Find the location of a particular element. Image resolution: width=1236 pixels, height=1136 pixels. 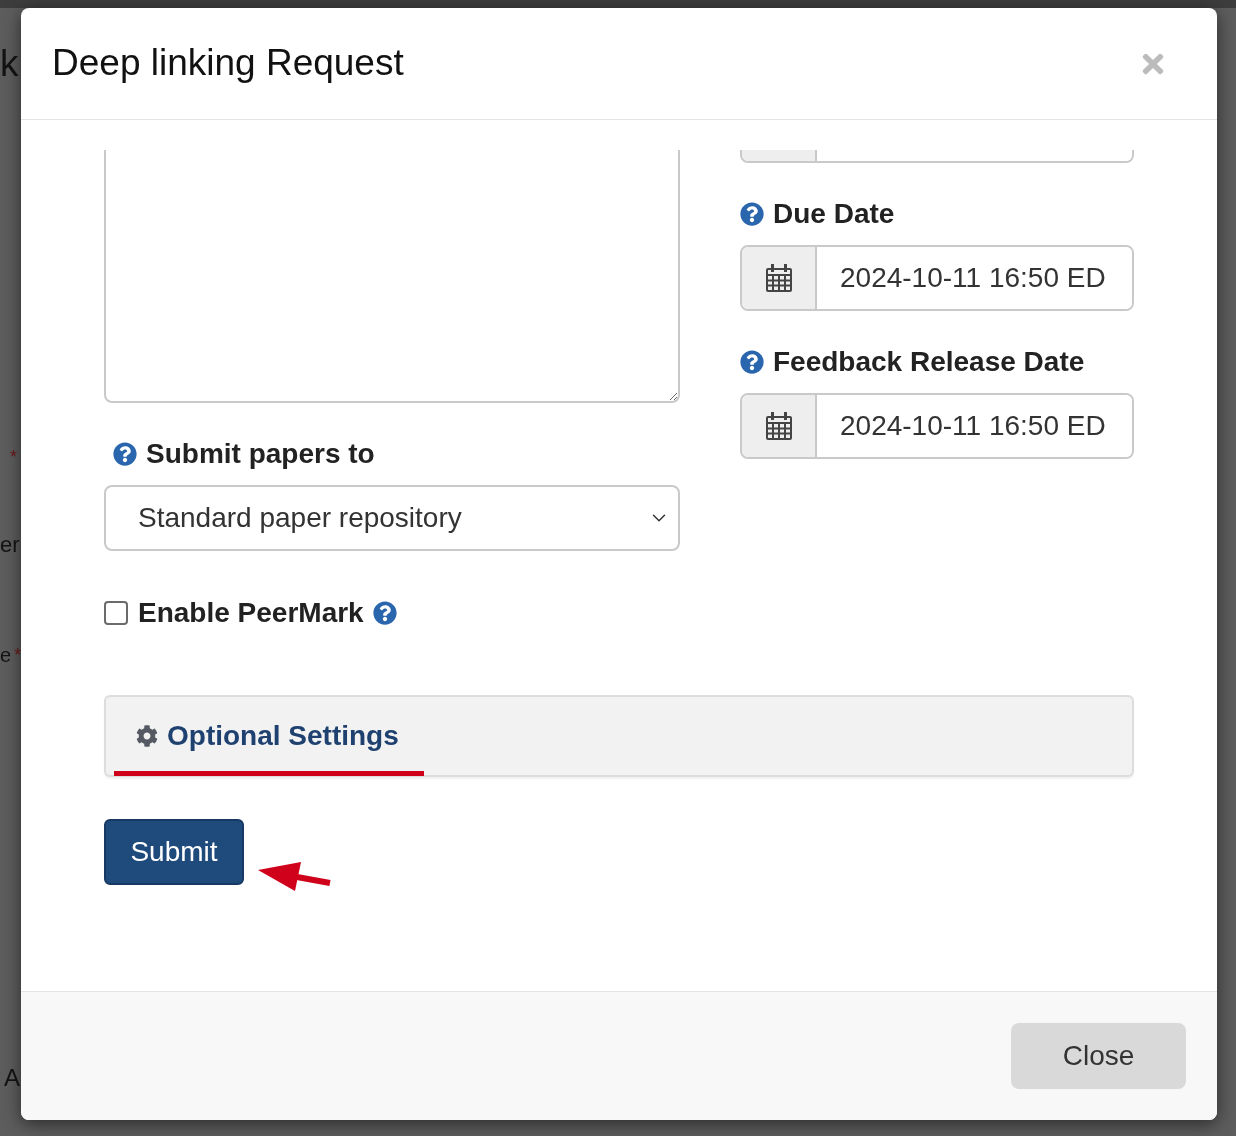

field-label: Submit papers to is located at coordinates (260, 454).